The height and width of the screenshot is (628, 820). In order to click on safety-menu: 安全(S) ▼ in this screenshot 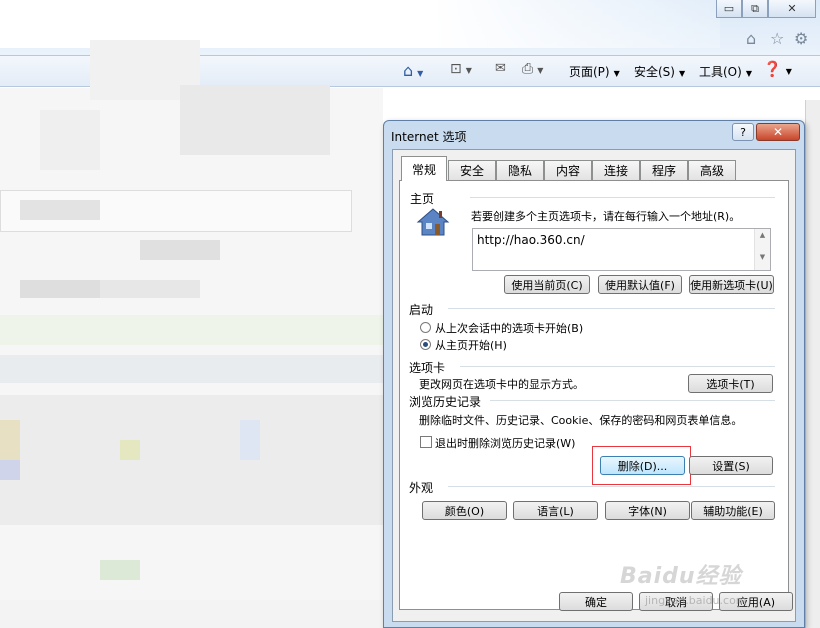, I will do `click(659, 71)`.